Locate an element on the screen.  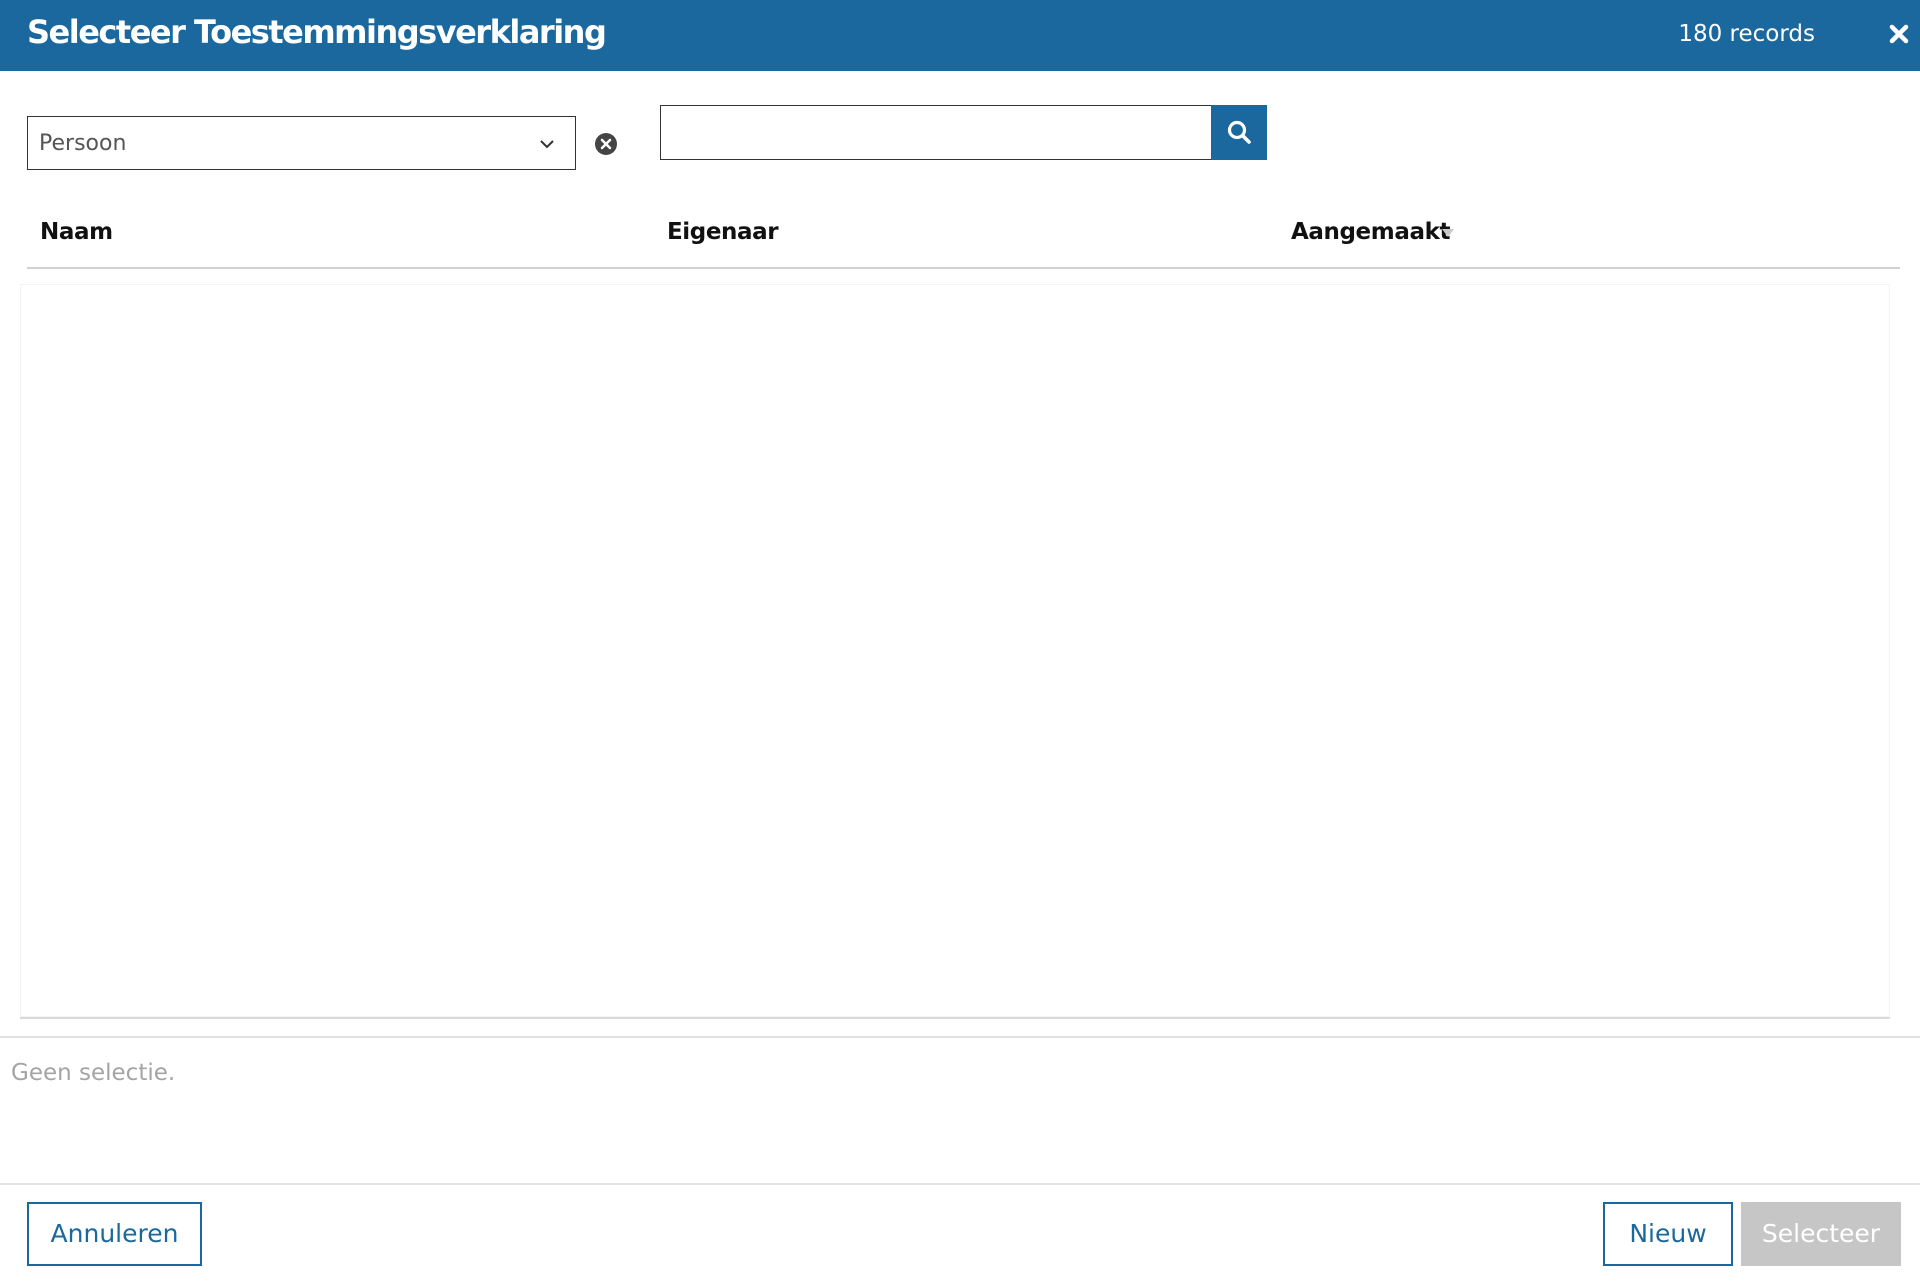
selection-status: Geen selectie. is located at coordinates (93, 1073).